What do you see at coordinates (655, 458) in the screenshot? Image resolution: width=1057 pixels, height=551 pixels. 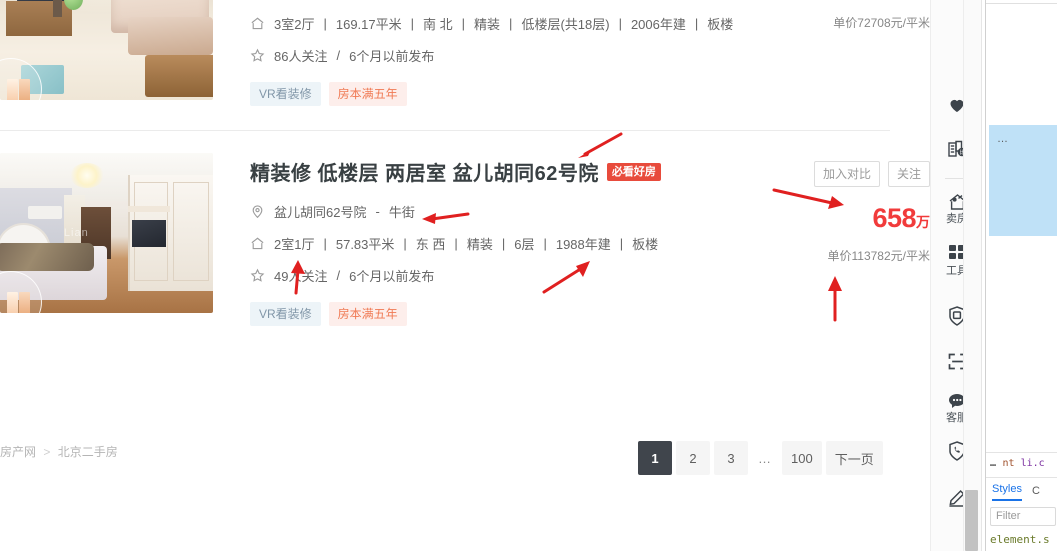 I see `page-1: 1` at bounding box center [655, 458].